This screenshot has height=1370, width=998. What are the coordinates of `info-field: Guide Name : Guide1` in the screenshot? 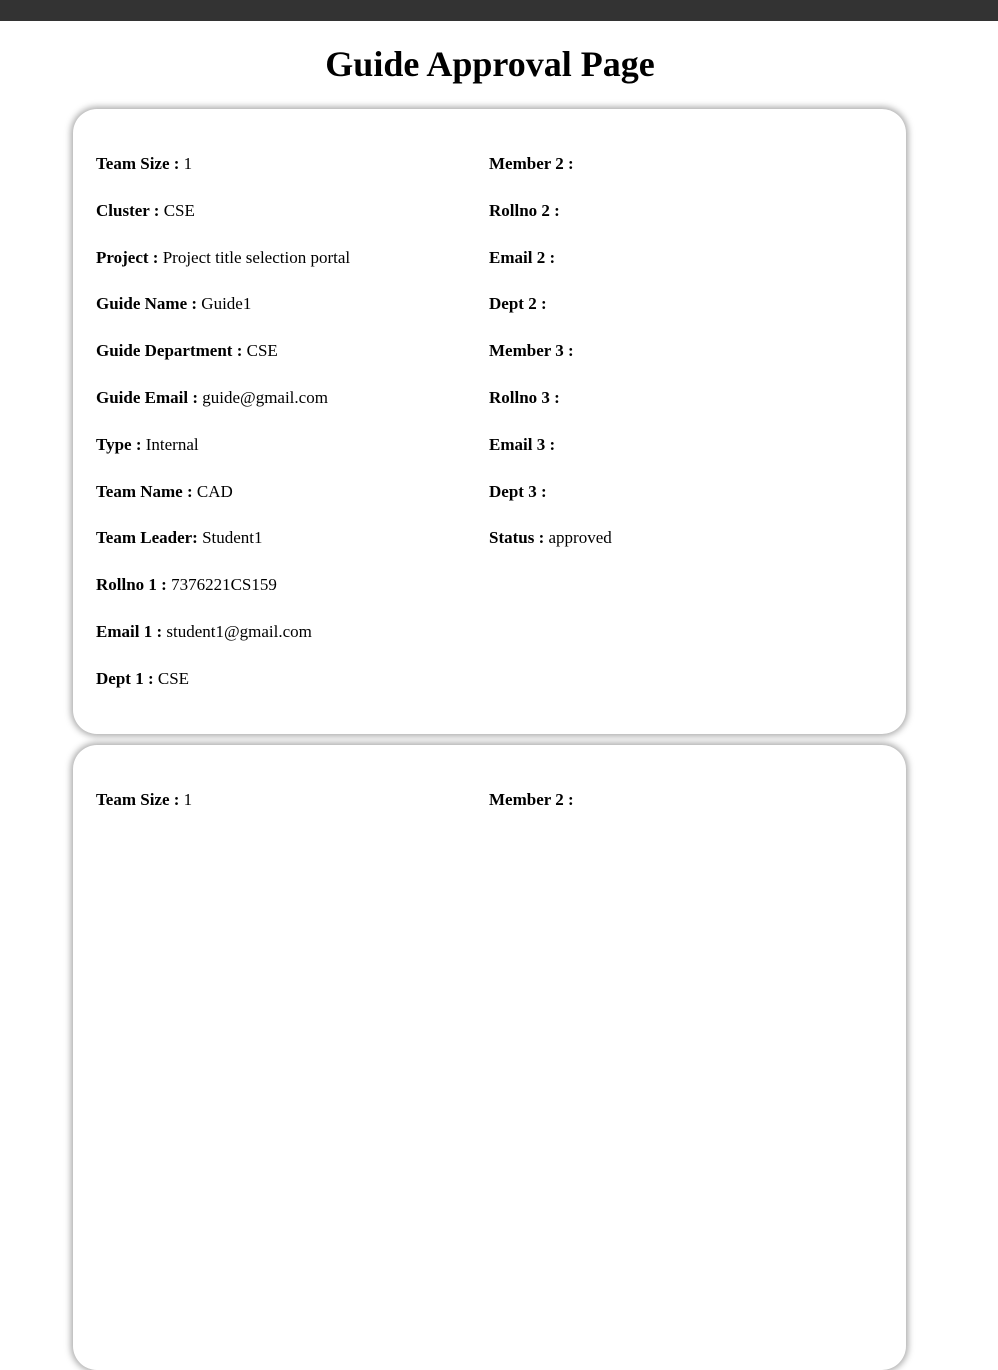 It's located at (223, 316).